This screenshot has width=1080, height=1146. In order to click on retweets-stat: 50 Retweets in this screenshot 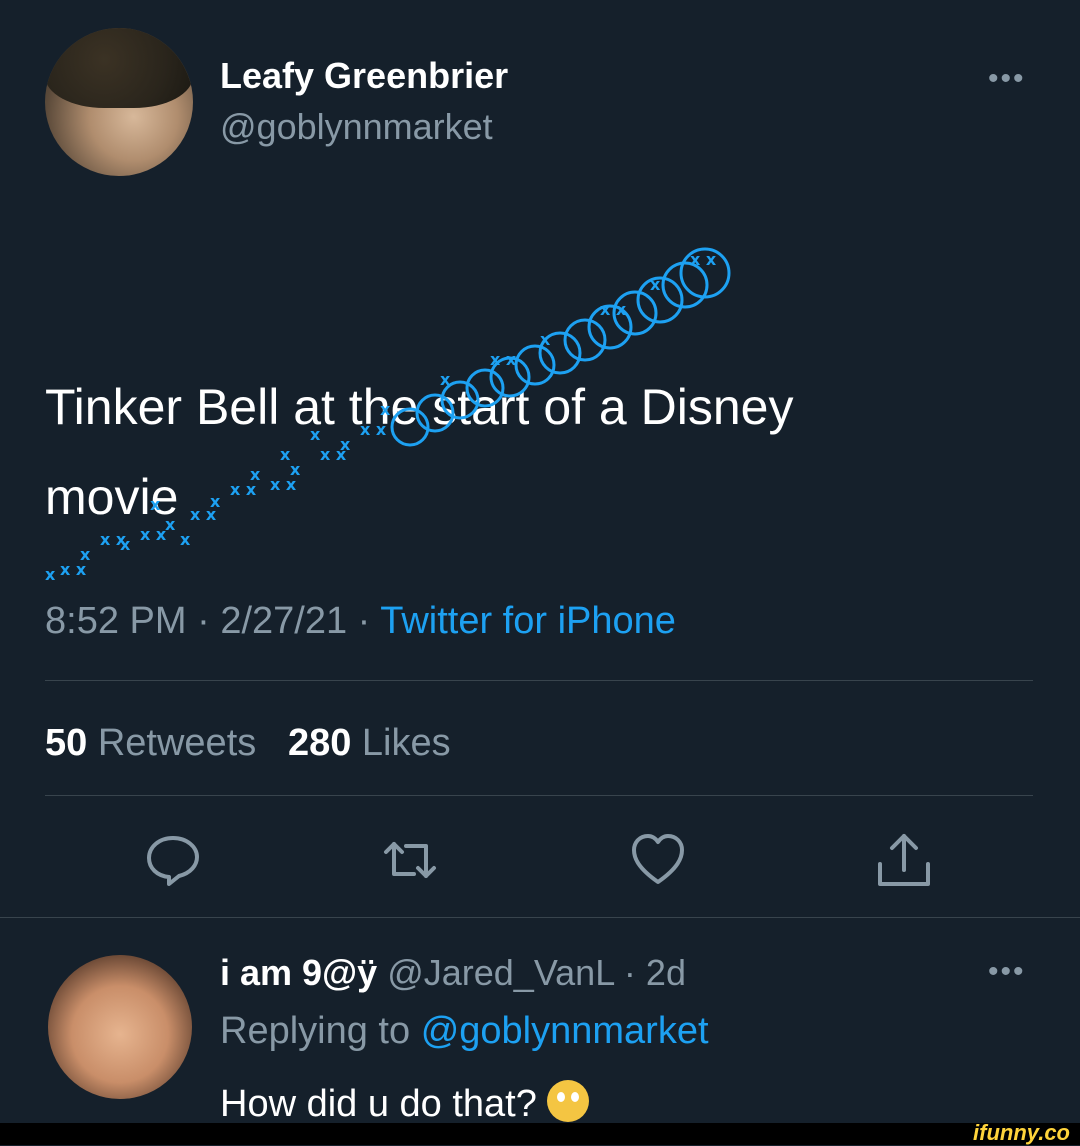, I will do `click(150, 743)`.